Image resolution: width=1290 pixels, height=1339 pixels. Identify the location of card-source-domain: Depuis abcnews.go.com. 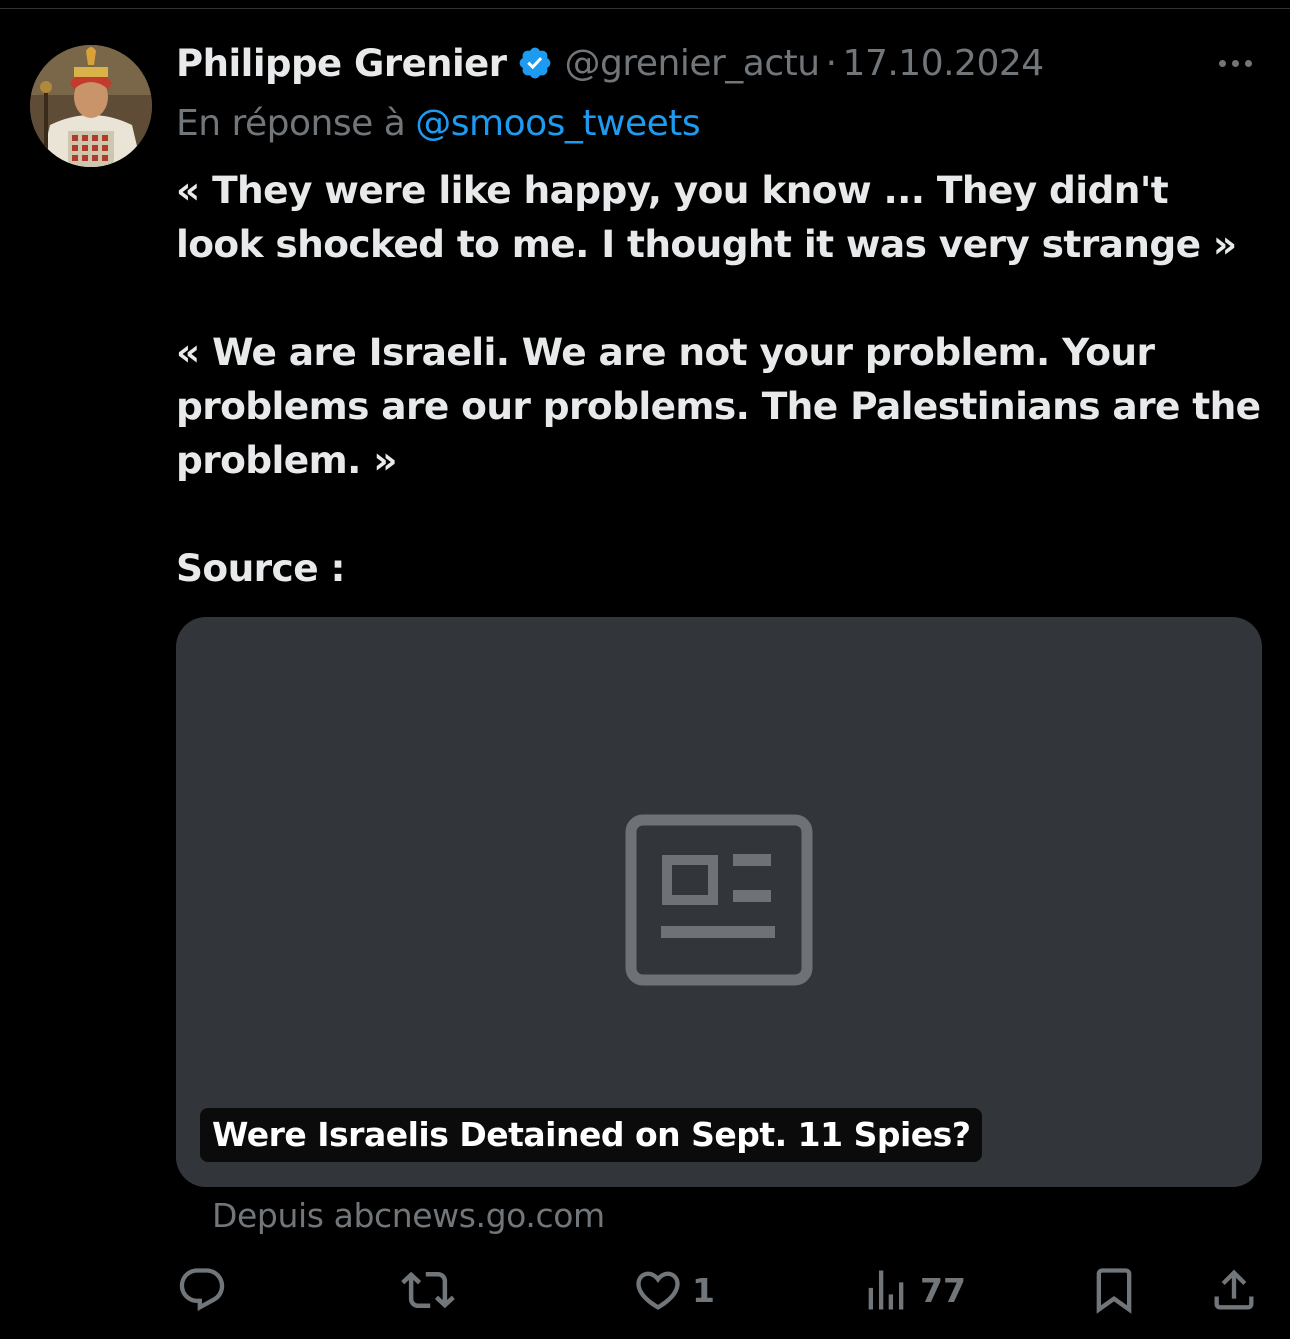
(408, 1215).